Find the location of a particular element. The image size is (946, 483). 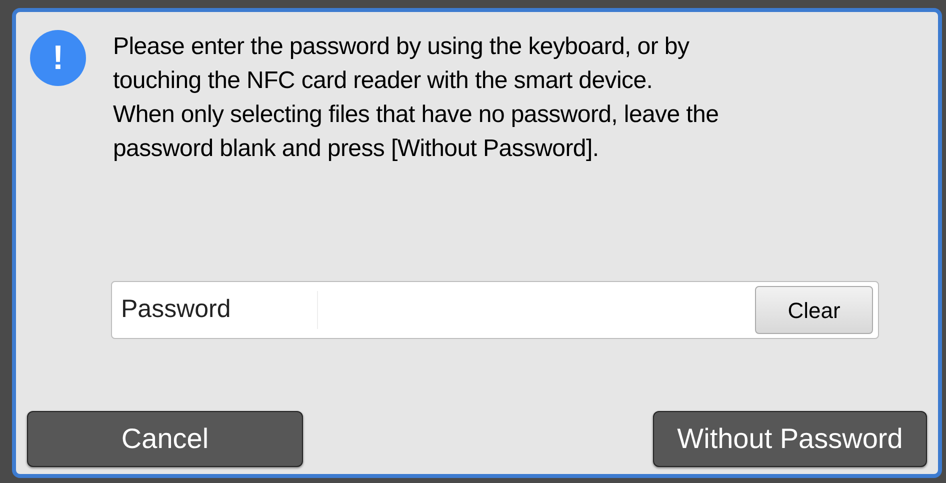

without-password-button: Without Password is located at coordinates (790, 439).